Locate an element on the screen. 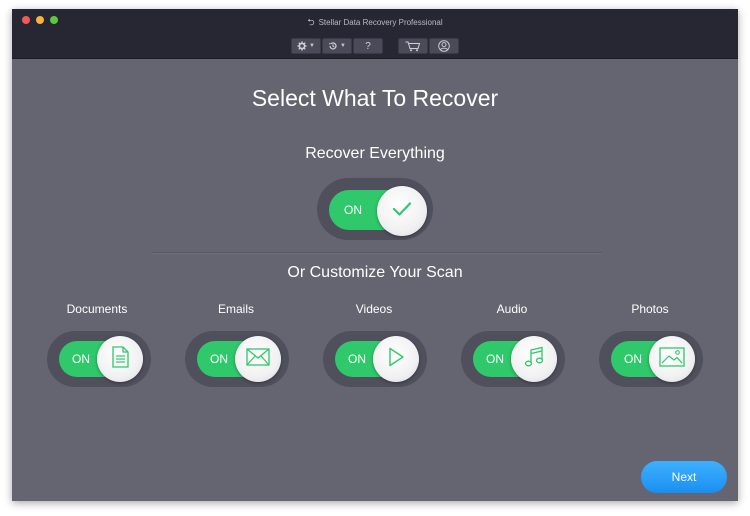 The width and height of the screenshot is (750, 516). envelope-icon is located at coordinates (258, 359).